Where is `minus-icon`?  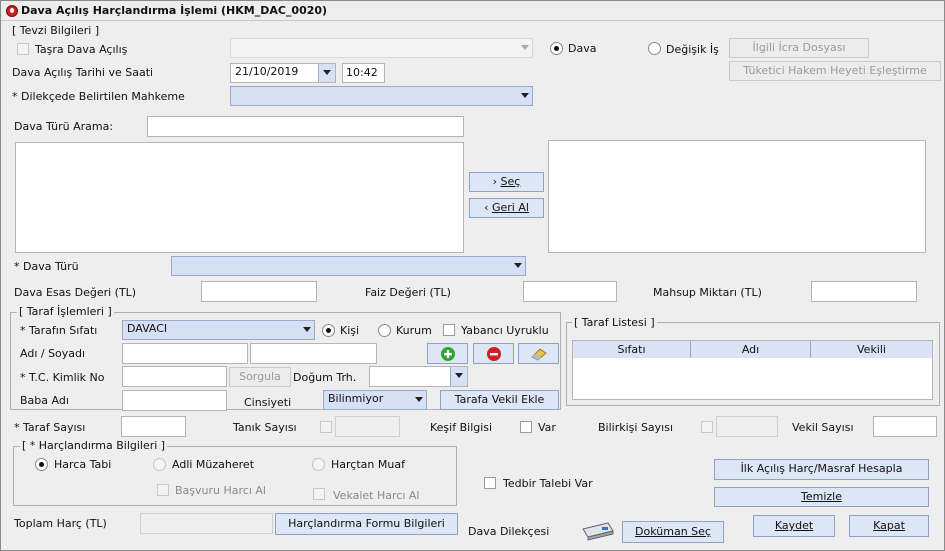 minus-icon is located at coordinates (494, 354).